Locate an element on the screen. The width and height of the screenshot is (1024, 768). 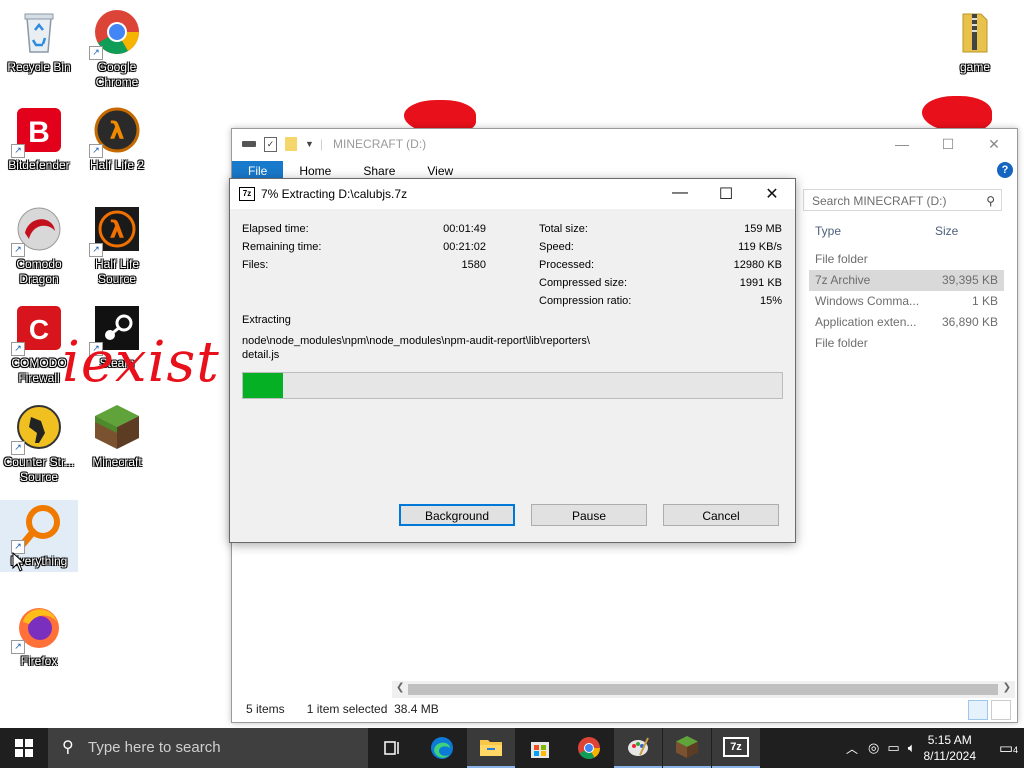
file-path-line: detail.js is located at coordinates (261, 355).